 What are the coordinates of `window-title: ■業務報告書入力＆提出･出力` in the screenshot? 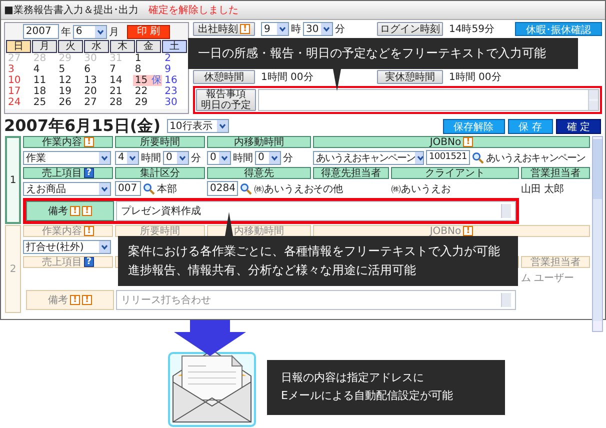 It's located at (71, 10).